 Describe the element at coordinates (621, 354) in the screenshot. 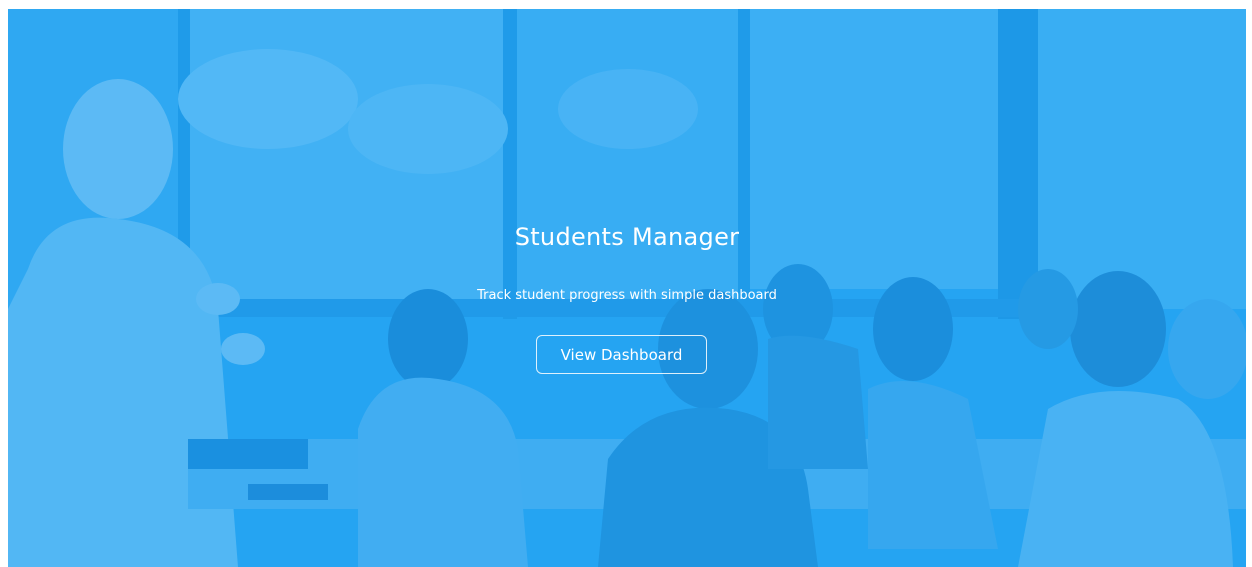

I see `view-dashboard-button: View Dashboard` at that location.